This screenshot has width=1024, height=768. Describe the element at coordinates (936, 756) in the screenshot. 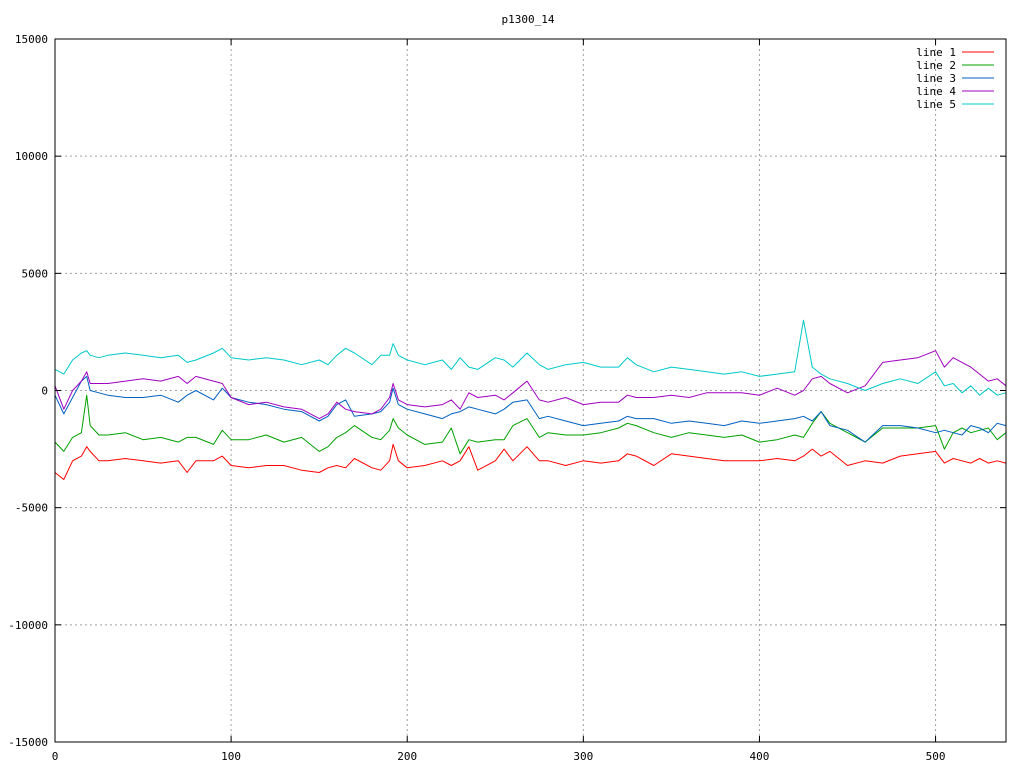

I see `x-tick-label: 500` at that location.